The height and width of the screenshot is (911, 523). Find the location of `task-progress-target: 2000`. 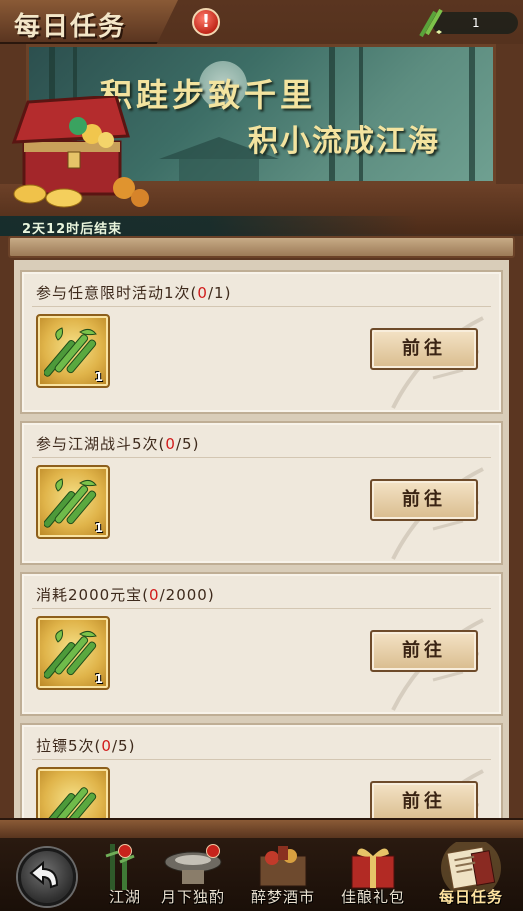

task-progress-target: 2000 is located at coordinates (186, 595).